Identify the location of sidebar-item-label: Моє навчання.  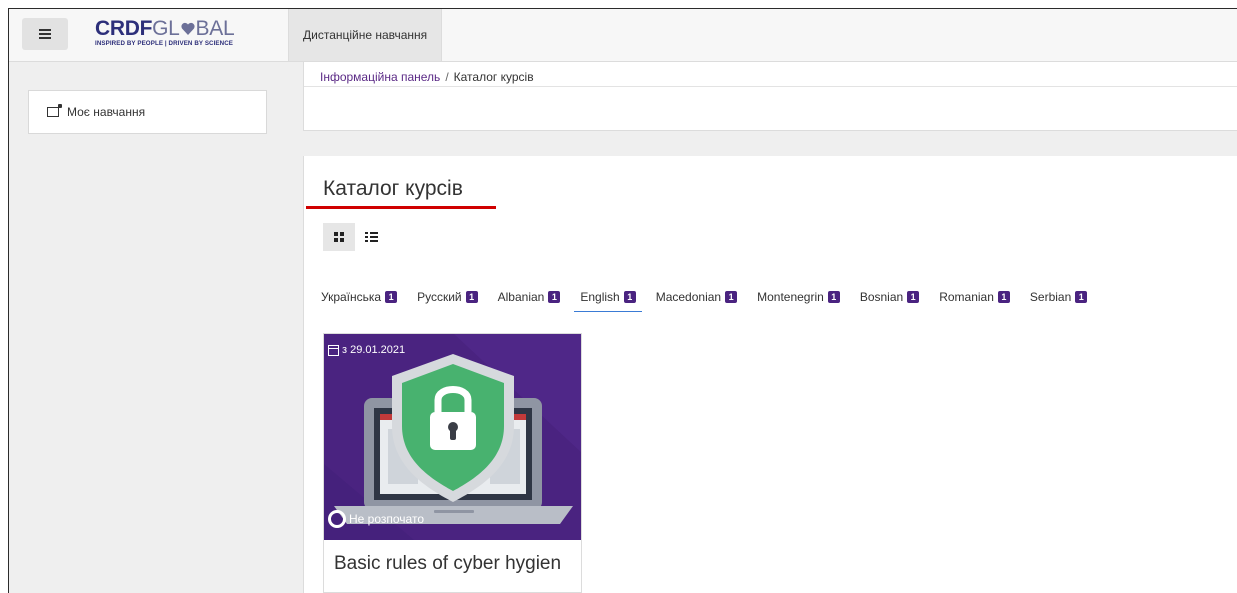
(106, 112).